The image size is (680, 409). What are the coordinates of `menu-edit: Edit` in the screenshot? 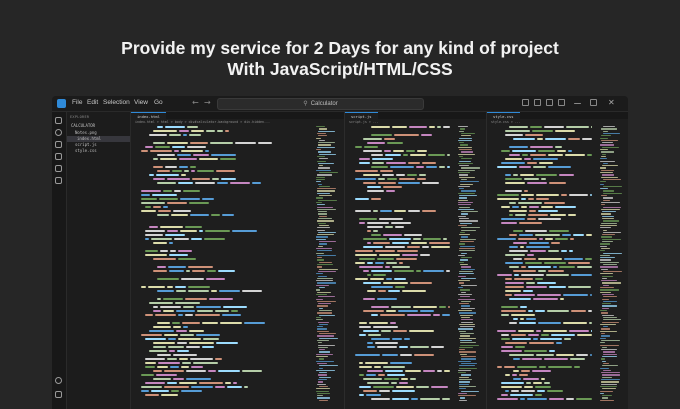 It's located at (92, 102).